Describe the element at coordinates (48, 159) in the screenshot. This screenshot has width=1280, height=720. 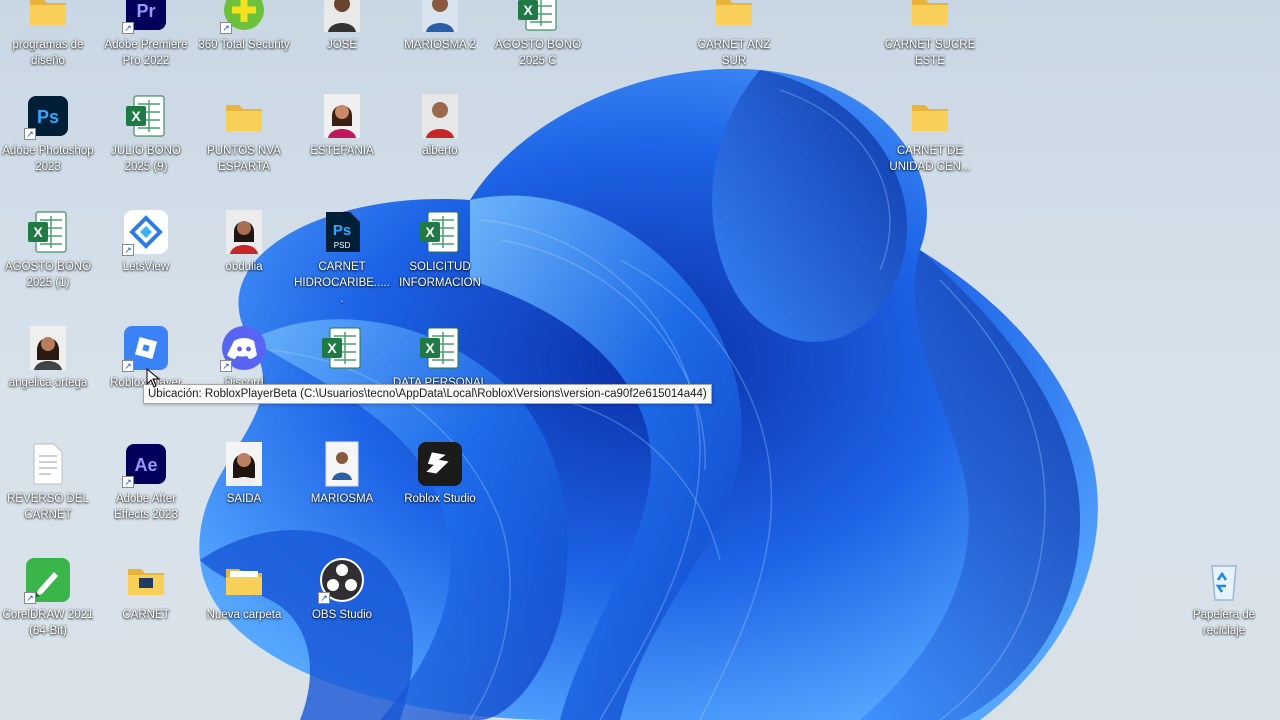
I see `icon-label: Adobe Photoshop 2023` at that location.